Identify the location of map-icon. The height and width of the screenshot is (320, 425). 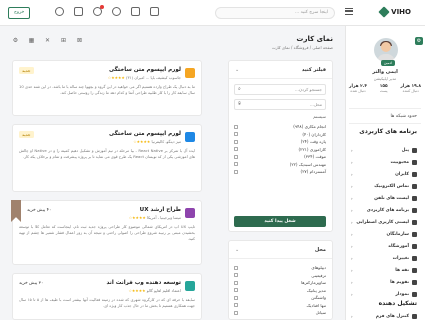
(414, 270).